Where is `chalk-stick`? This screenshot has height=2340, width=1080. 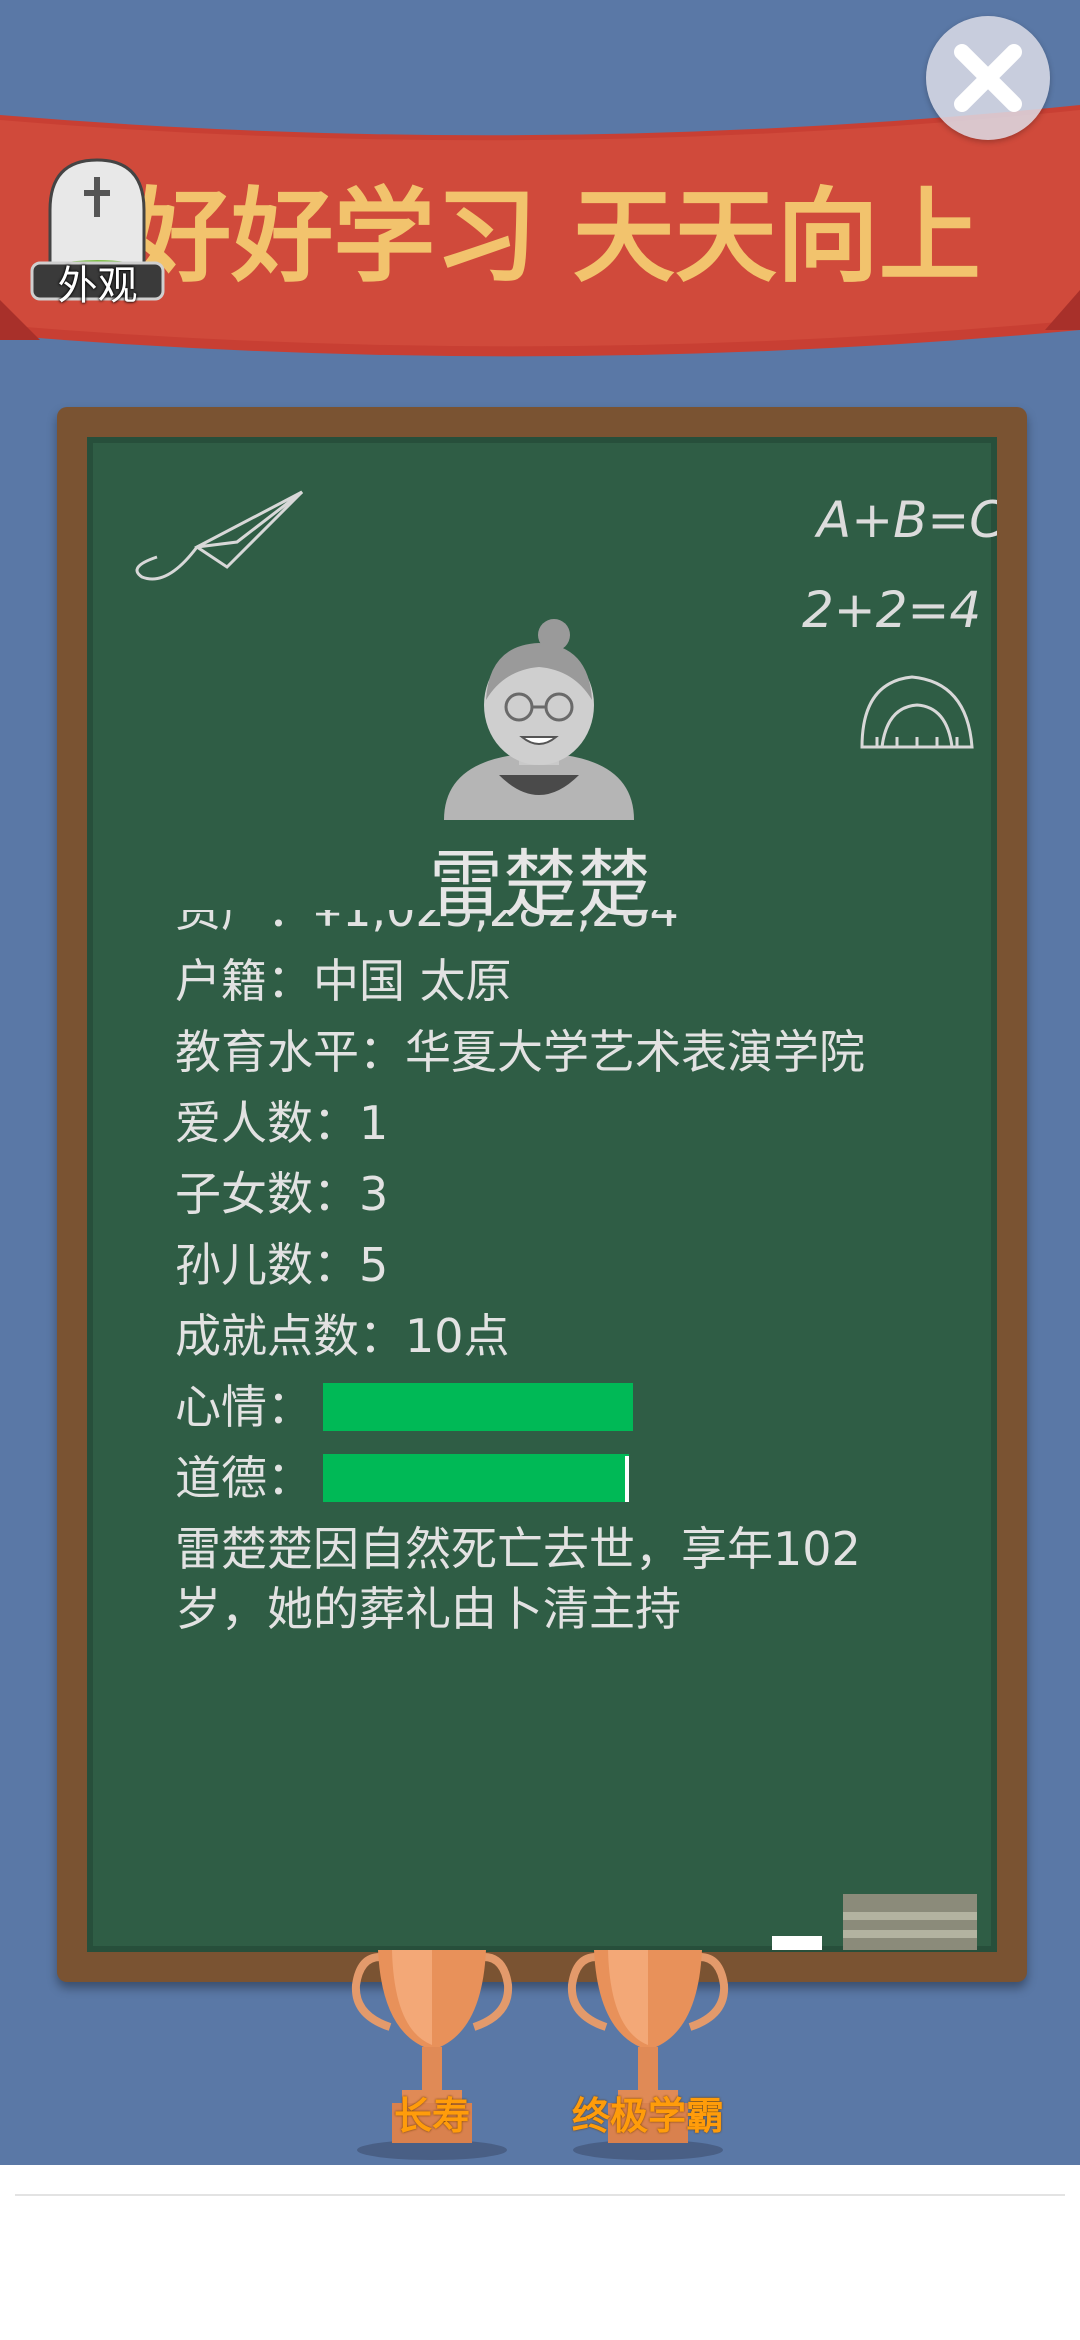 chalk-stick is located at coordinates (797, 1943).